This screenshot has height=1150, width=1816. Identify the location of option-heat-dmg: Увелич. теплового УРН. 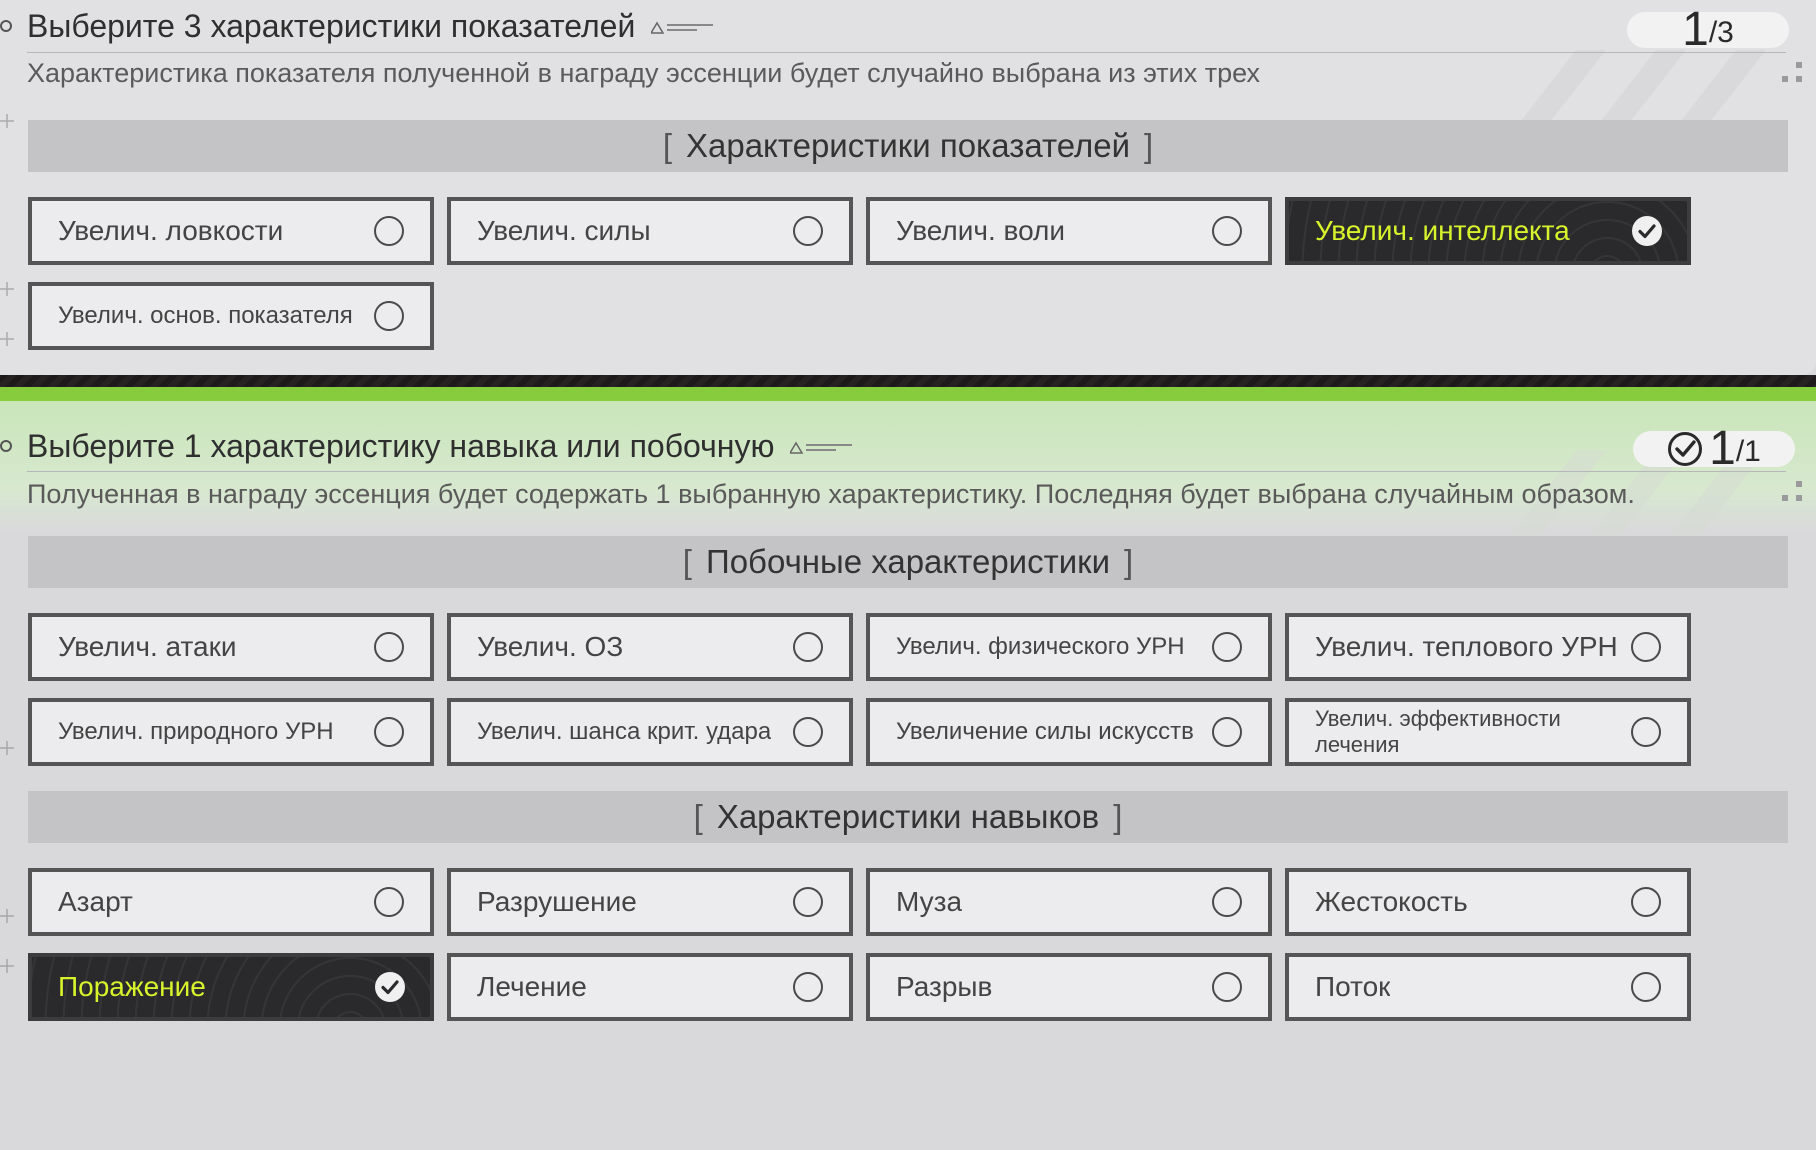
(1488, 647).